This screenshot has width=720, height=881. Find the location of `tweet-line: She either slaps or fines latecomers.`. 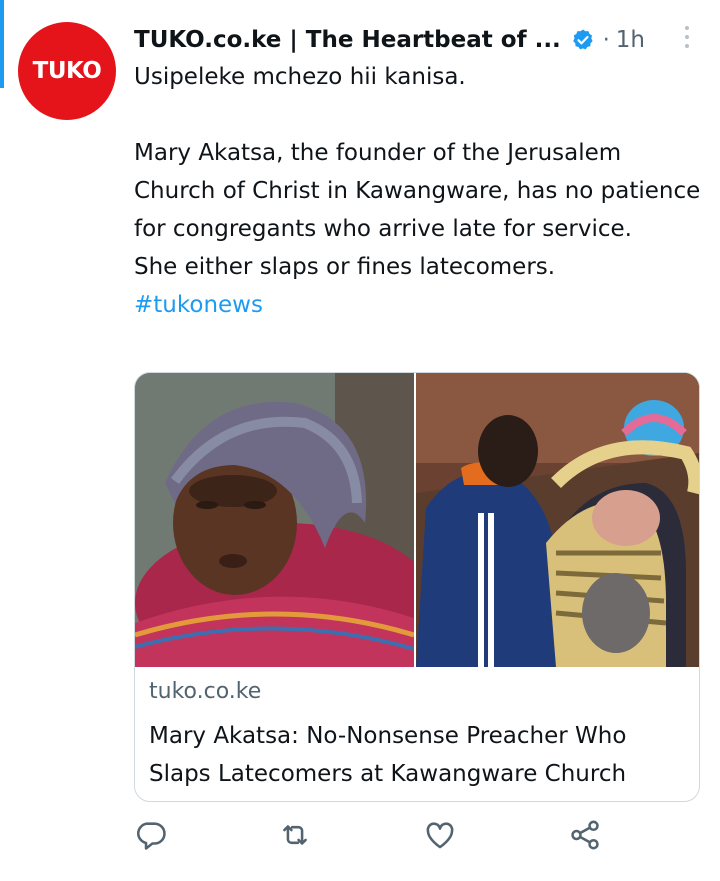

tweet-line: She either slaps or fines latecomers. is located at coordinates (345, 267).